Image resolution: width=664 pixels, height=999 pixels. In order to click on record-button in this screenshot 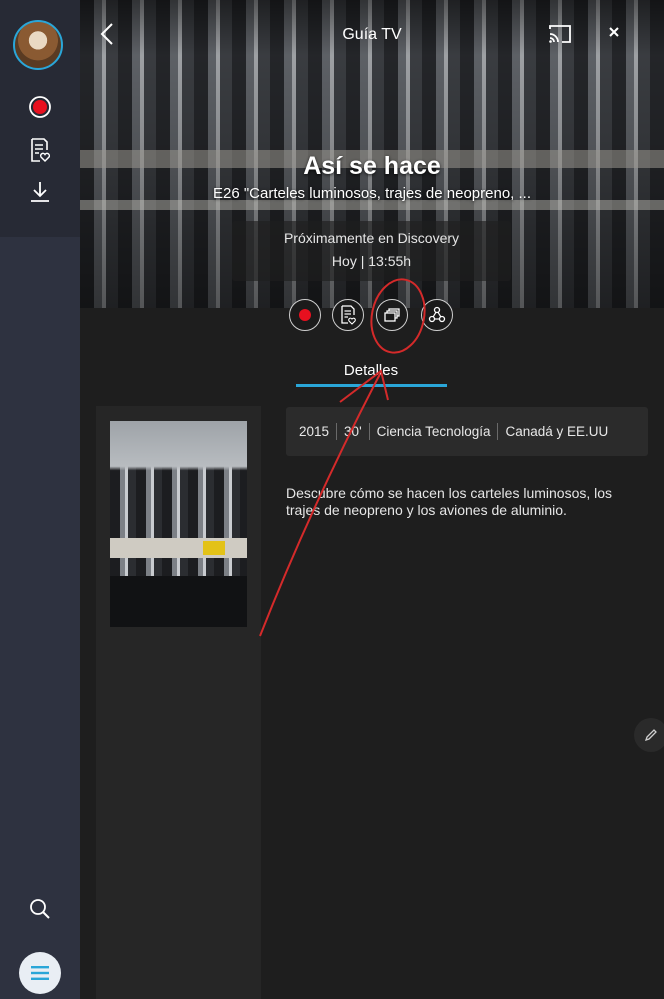, I will do `click(305, 315)`.